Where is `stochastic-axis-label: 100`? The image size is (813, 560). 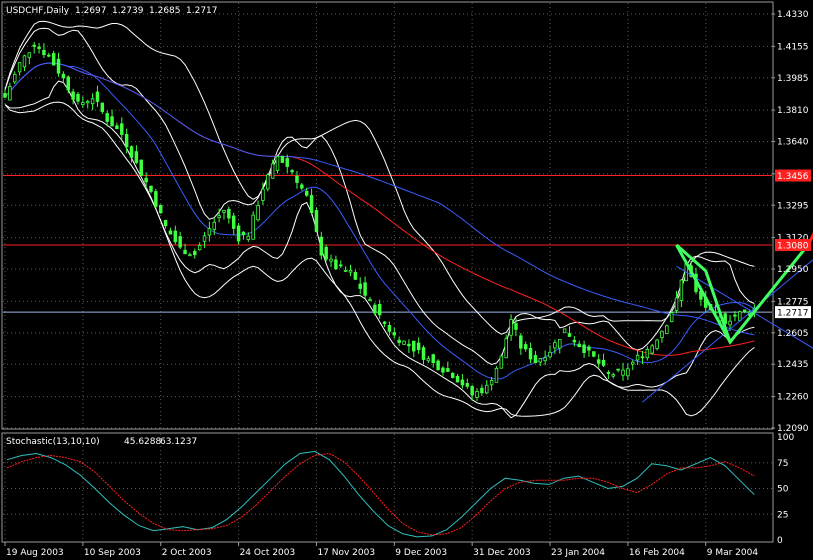
stochastic-axis-label: 100 is located at coordinates (785, 438).